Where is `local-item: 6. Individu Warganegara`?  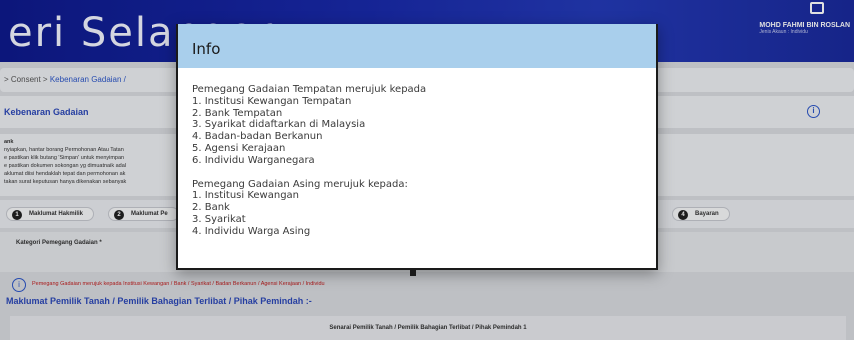 local-item: 6. Individu Warganegara is located at coordinates (253, 160).